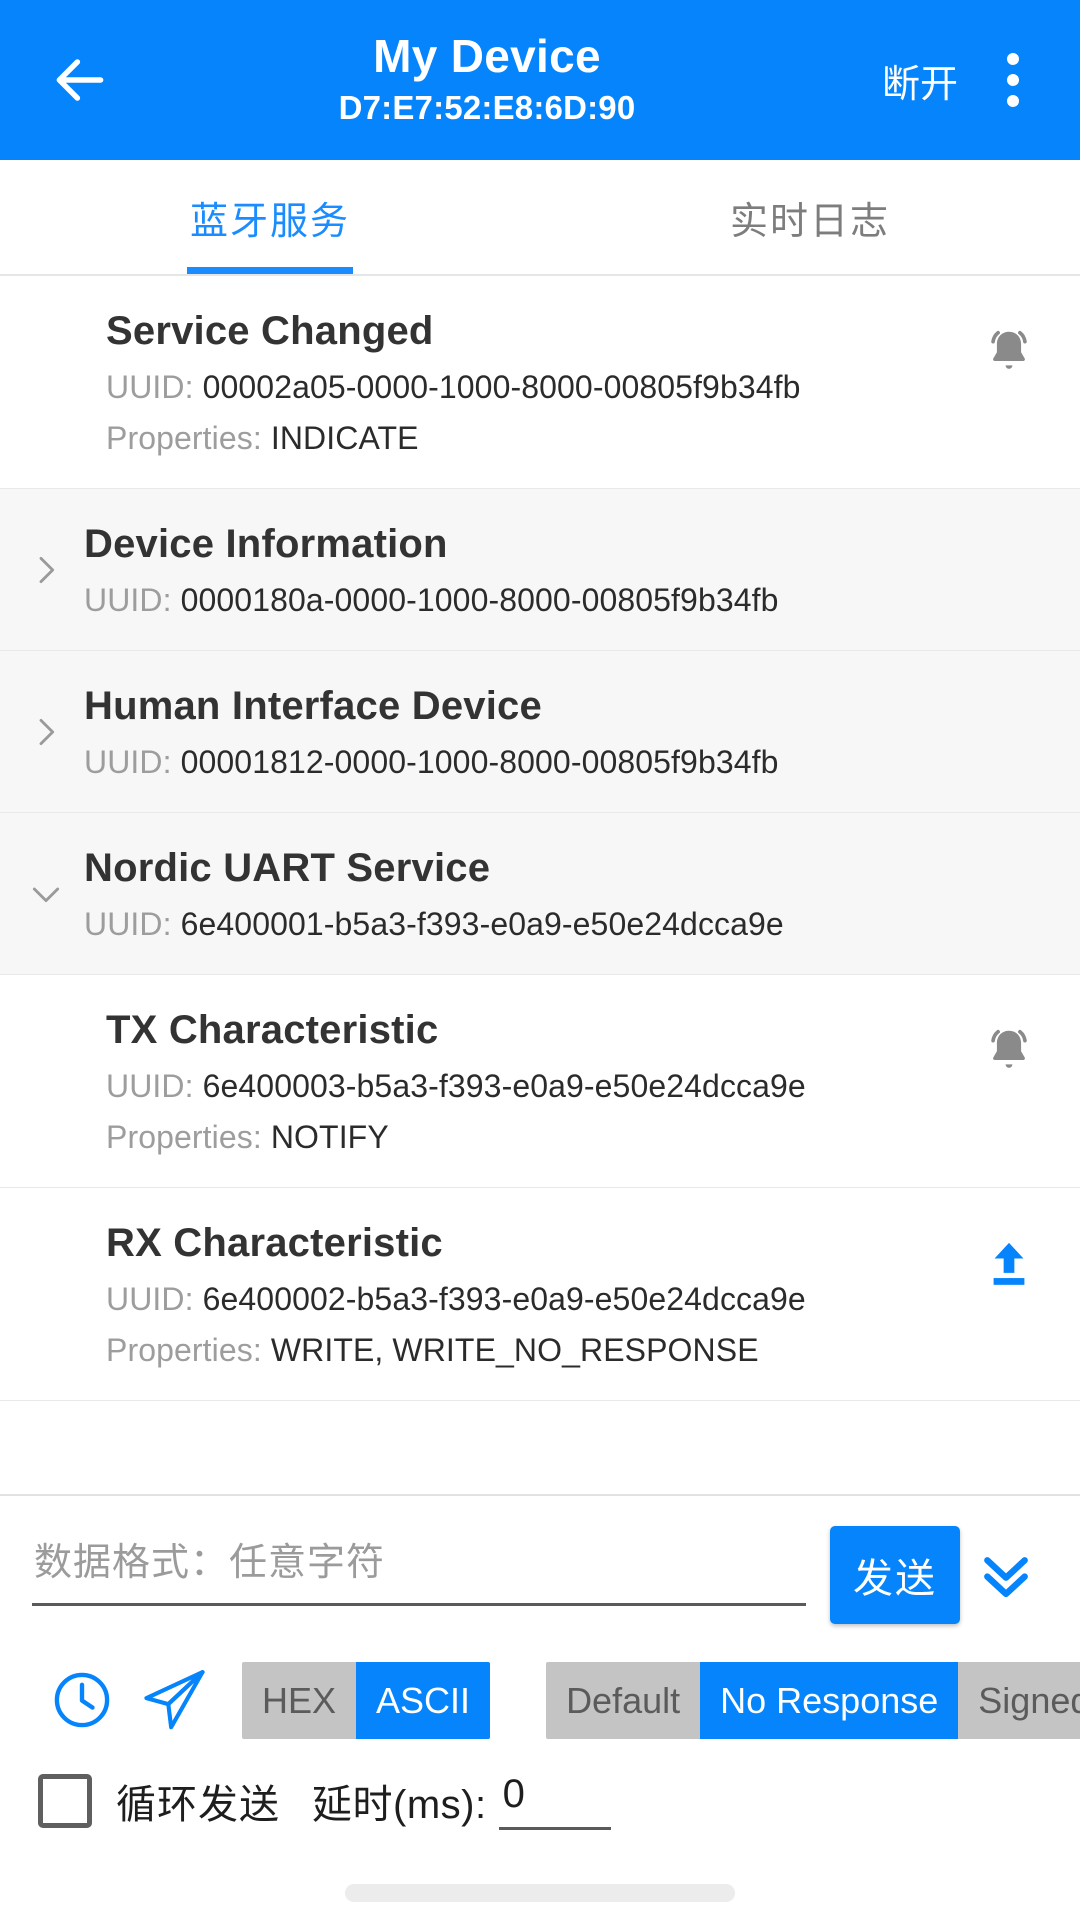 Image resolution: width=1080 pixels, height=1920 pixels. What do you see at coordinates (504, 1086) in the screenshot?
I see `uuid-value: 6e400003-b5a3-f393-e0a9-e50e24dcca9e` at bounding box center [504, 1086].